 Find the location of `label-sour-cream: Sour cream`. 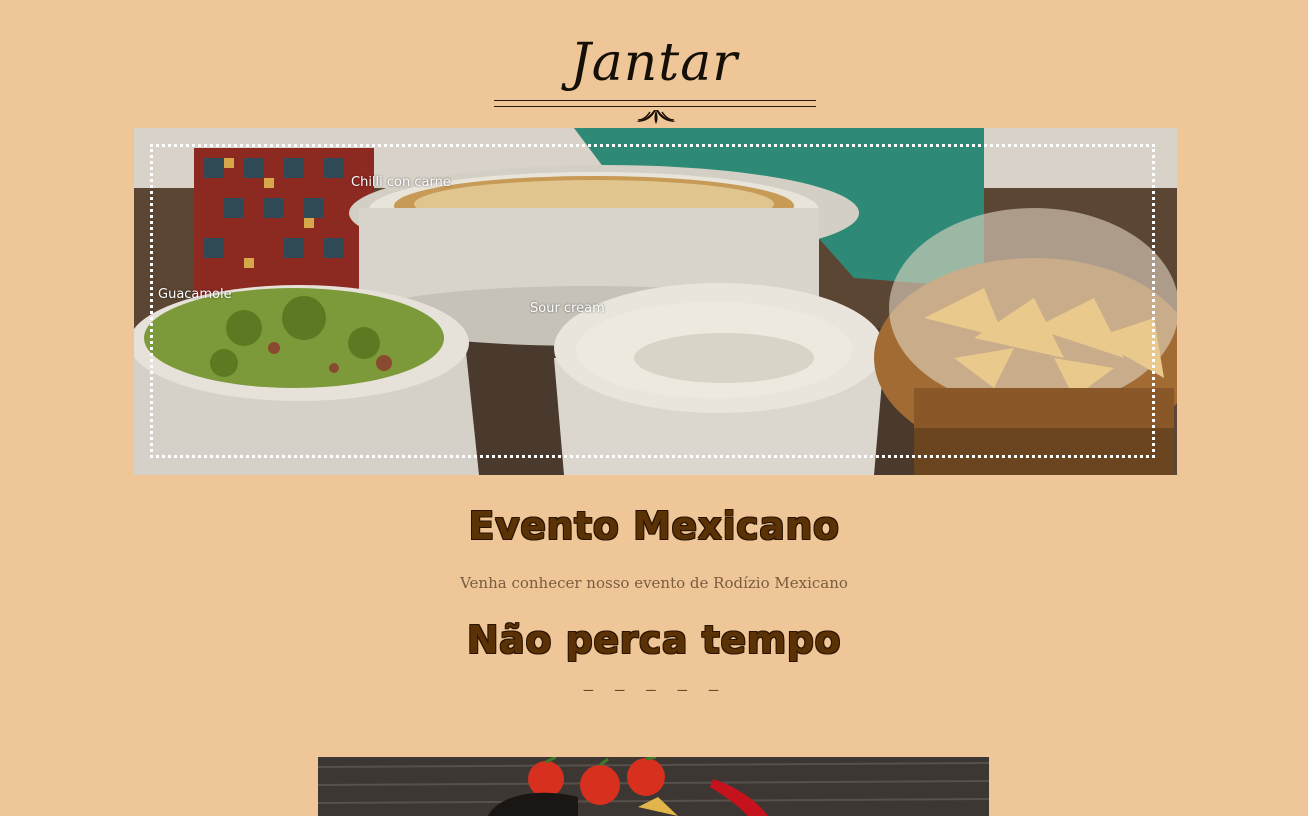

label-sour-cream: Sour cream is located at coordinates (567, 308).